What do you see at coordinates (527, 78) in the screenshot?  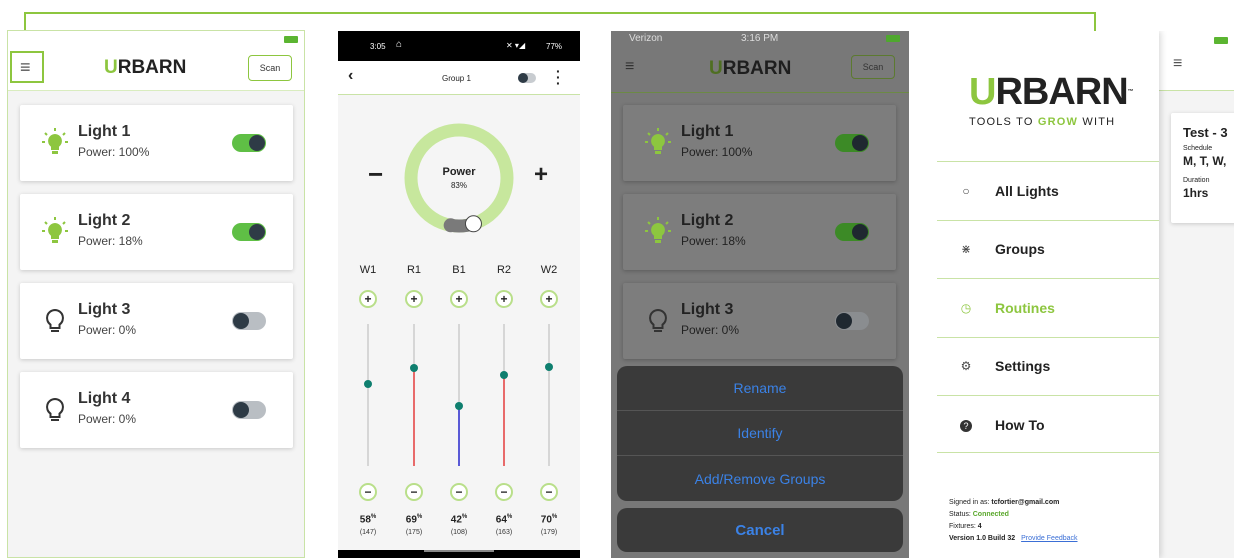 I see `group-toggle` at bounding box center [527, 78].